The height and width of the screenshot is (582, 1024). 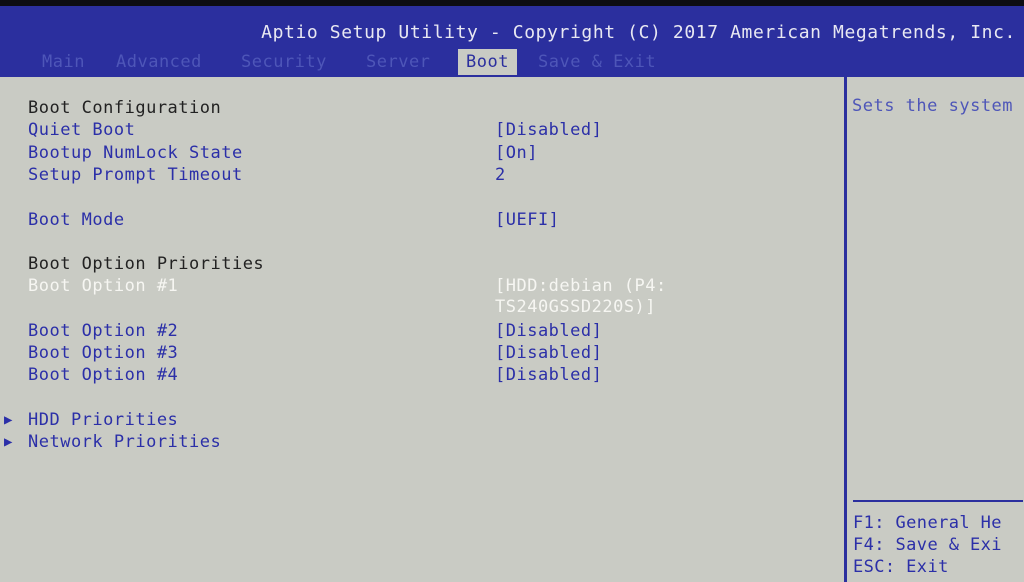 What do you see at coordinates (423, 375) in the screenshot?
I see `setting-boot-option-4: Boot Option #4 [Disabled]` at bounding box center [423, 375].